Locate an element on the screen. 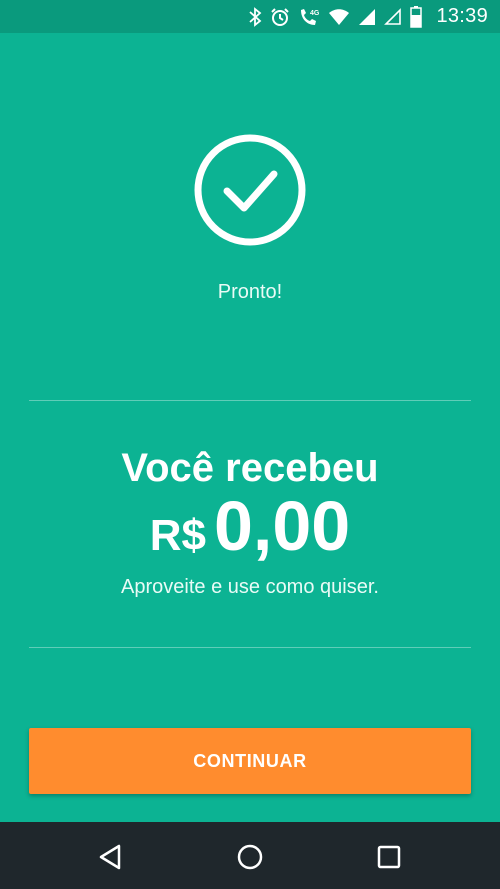 This screenshot has height=889, width=500. home-icon is located at coordinates (250, 857).